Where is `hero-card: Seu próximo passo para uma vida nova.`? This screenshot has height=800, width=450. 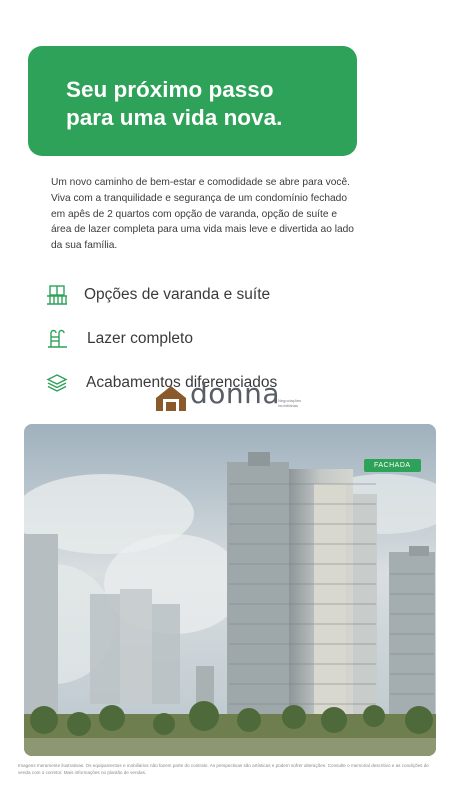
hero-card: Seu próximo passo para uma vida nova. is located at coordinates (192, 101).